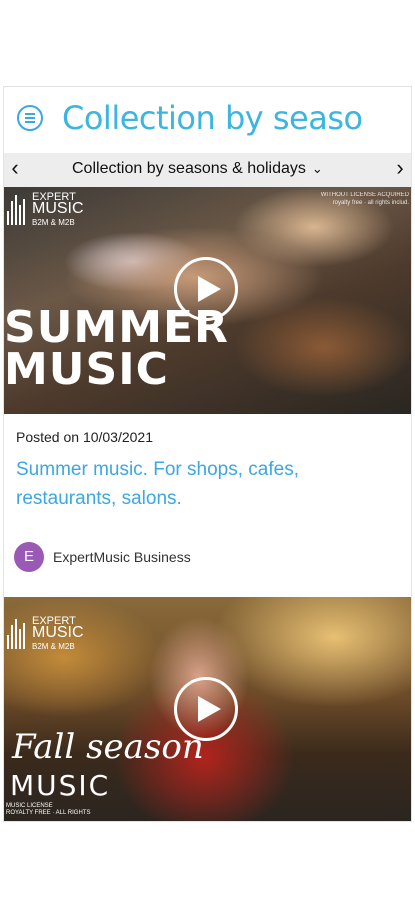 This screenshot has width=415, height=900. What do you see at coordinates (212, 118) in the screenshot?
I see `page-title: Collection by seaso` at bounding box center [212, 118].